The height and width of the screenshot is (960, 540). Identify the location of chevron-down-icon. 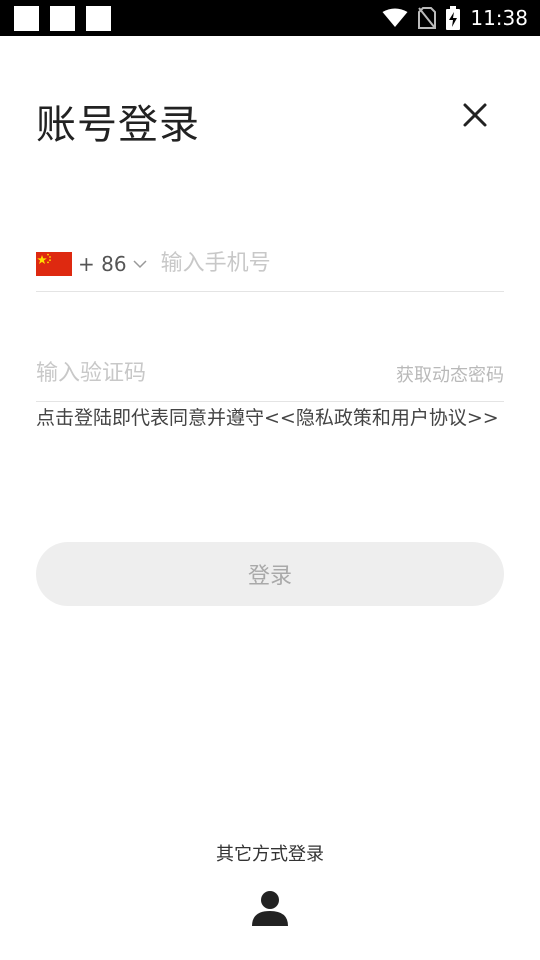
(140, 264).